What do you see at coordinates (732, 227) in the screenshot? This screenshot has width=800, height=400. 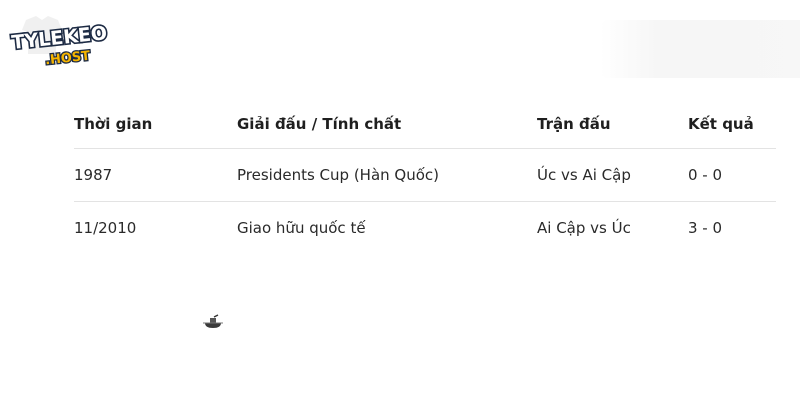 I see `cell-result: 3 - 0` at bounding box center [732, 227].